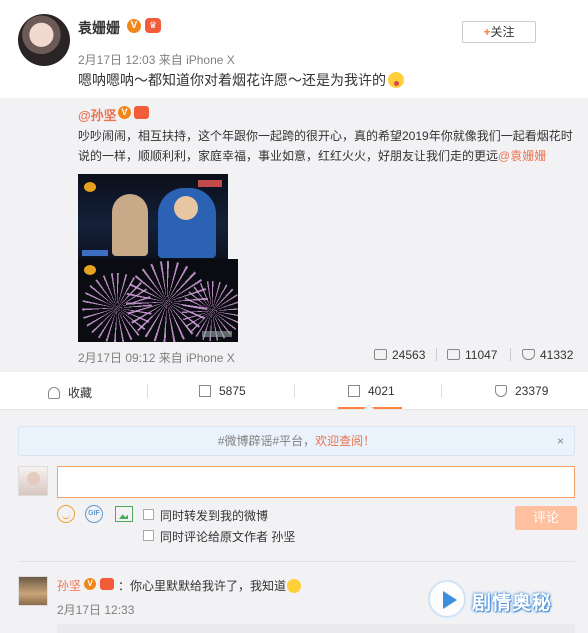  Describe the element at coordinates (396, 80) in the screenshot. I see `tongue-emoji-icon` at that location.